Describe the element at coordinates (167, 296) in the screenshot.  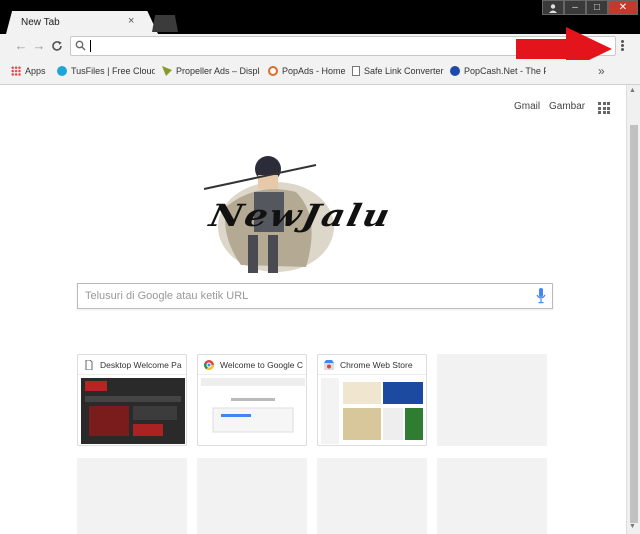
I see `search-placeholder: Telusuri di Google atau ketik URL` at that location.